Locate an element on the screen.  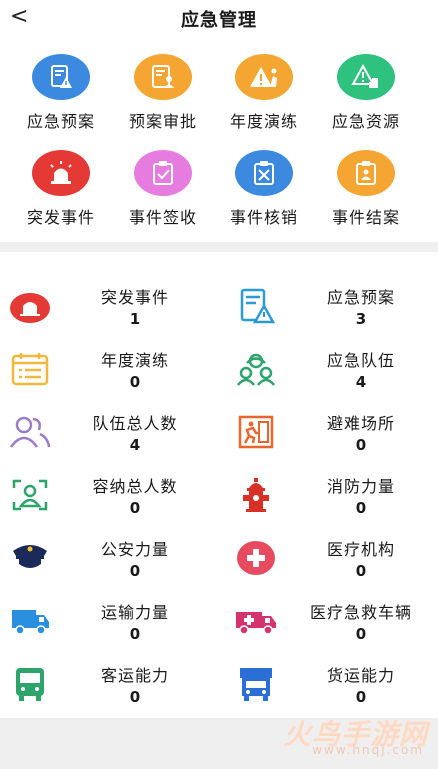
grid-label: 应急资源 is located at coordinates (365, 121).